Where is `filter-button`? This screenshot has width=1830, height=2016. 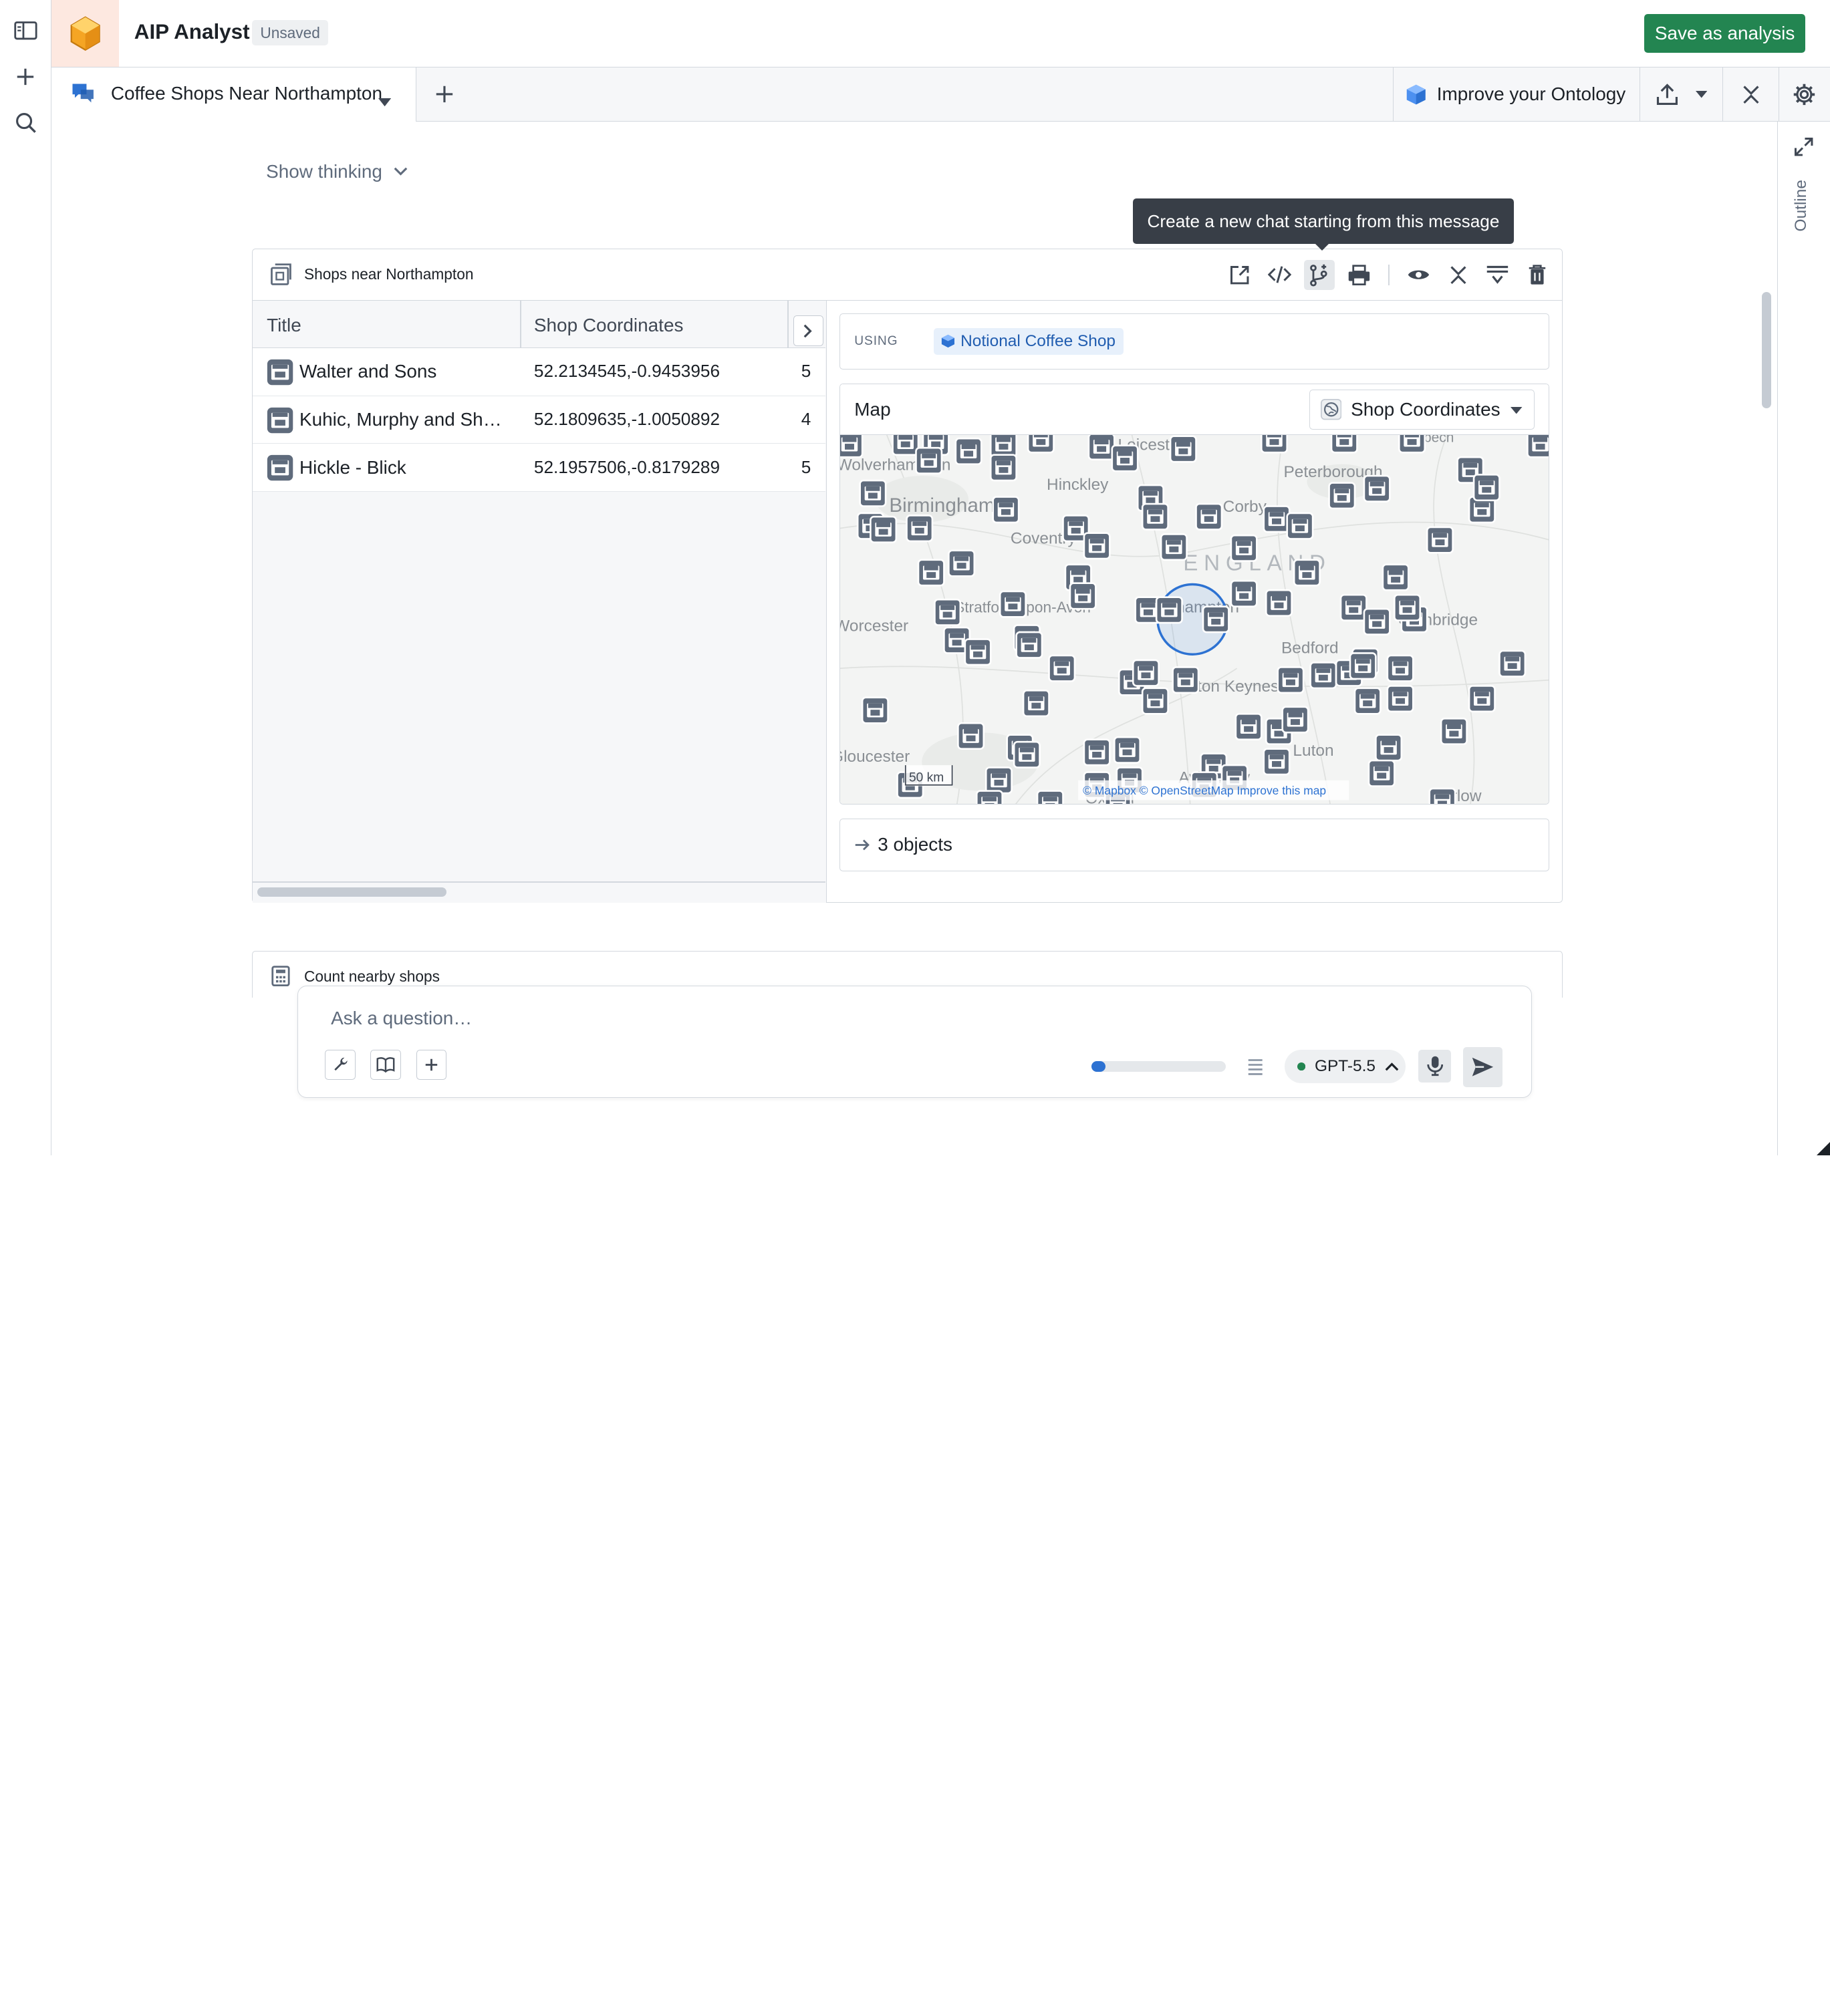 filter-button is located at coordinates (1497, 275).